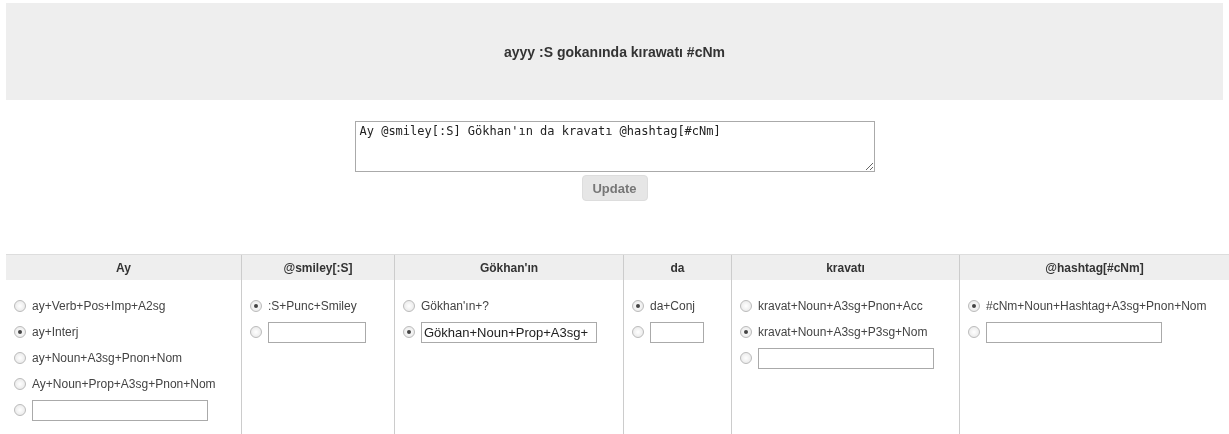 The width and height of the screenshot is (1229, 434). I want to click on analysis-option: da+Conj, so click(673, 306).